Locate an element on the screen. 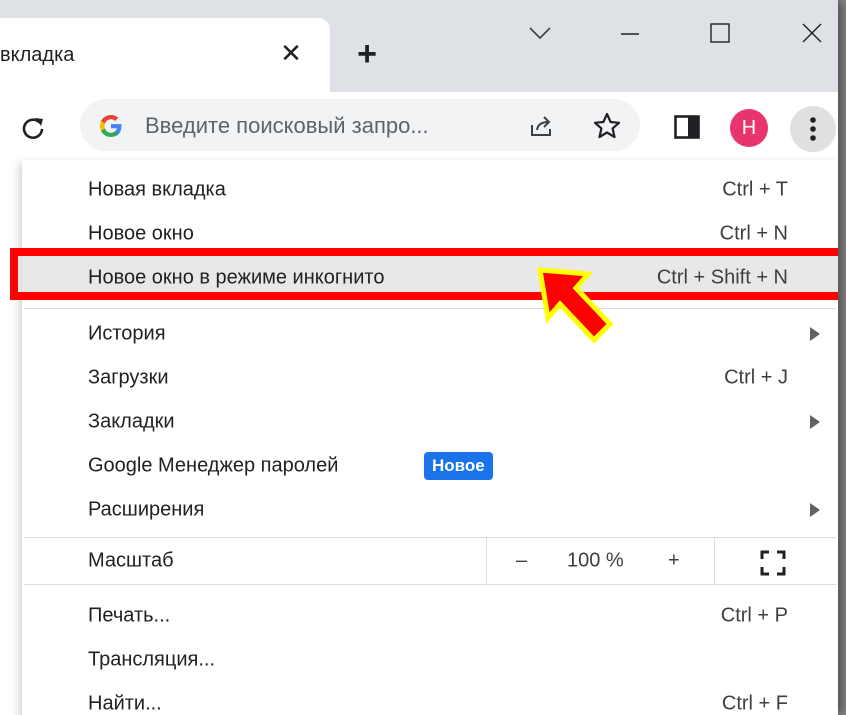 Image resolution: width=846 pixels, height=715 pixels. menu-item-extensions: Расширения is located at coordinates (430, 510).